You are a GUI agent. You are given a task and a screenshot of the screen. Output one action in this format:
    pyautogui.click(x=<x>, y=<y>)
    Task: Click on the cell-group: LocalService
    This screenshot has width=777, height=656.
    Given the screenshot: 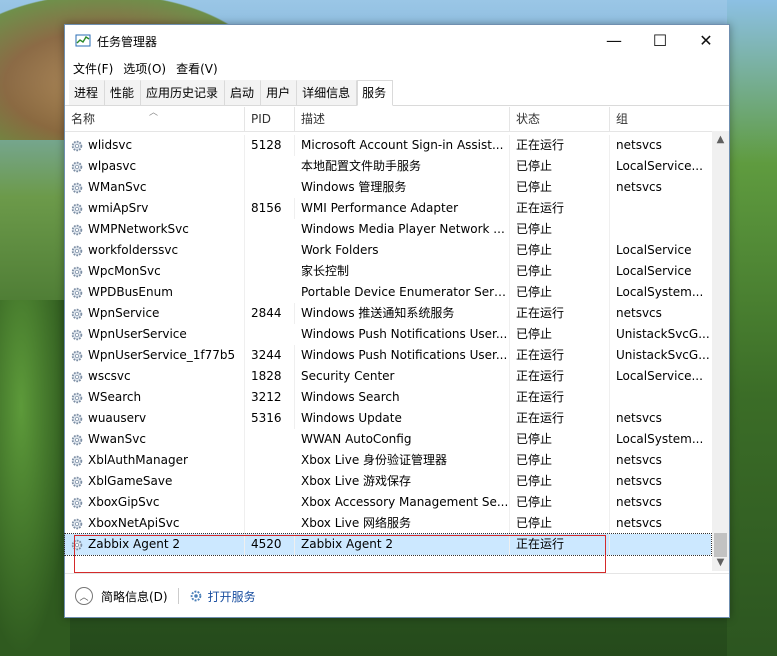 What is the action you would take?
    pyautogui.click(x=654, y=250)
    